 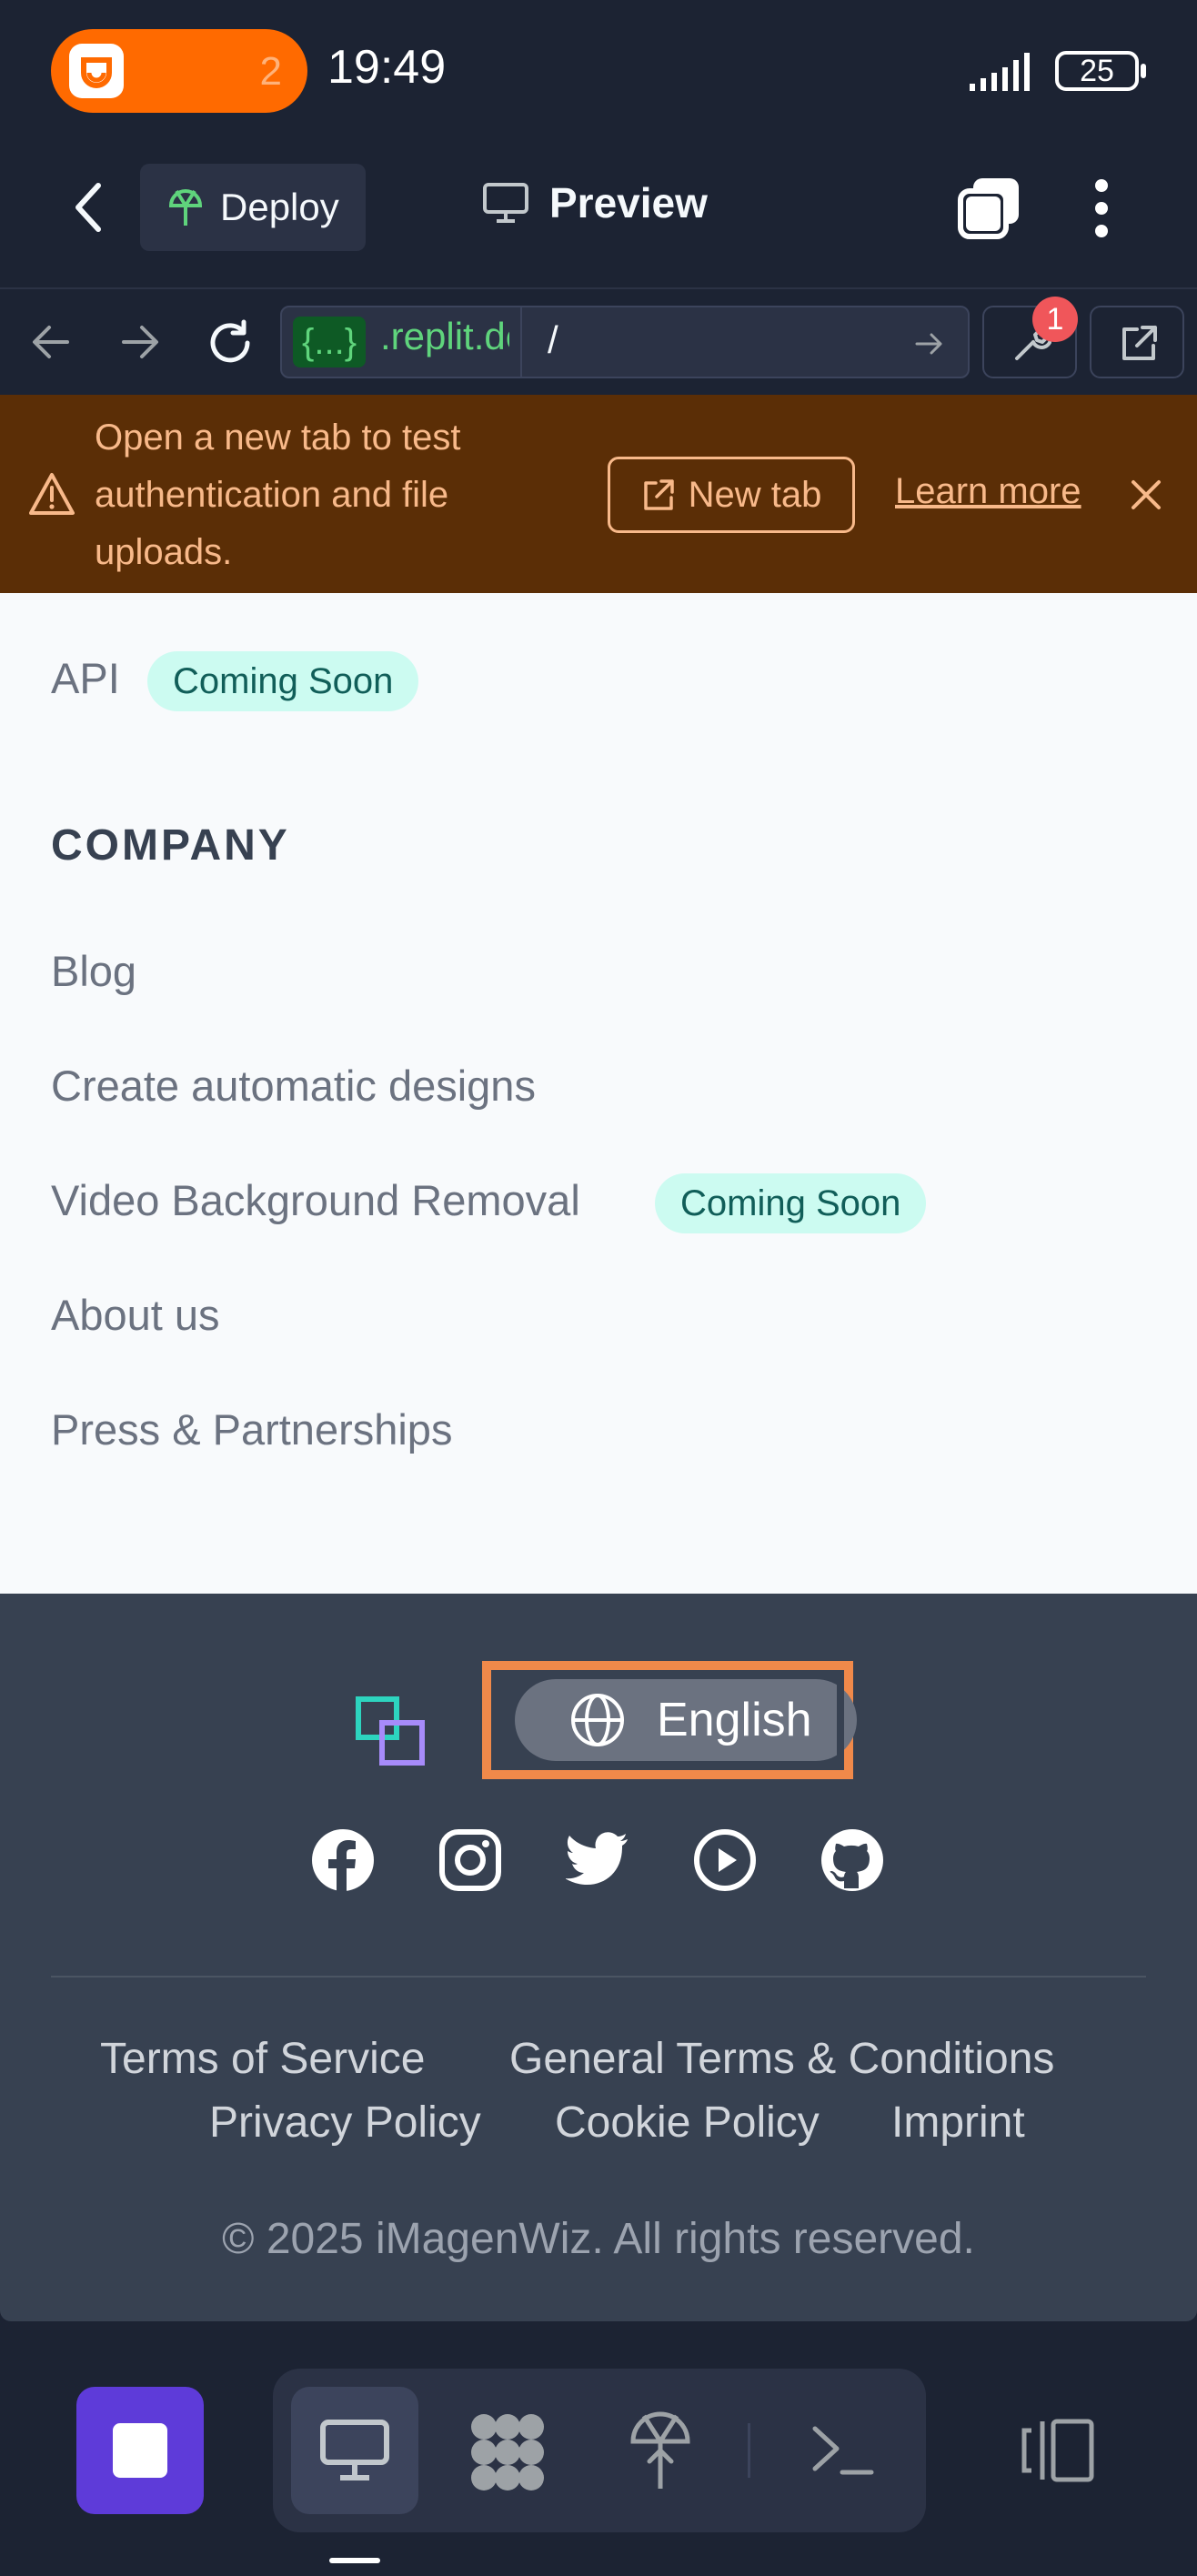 What do you see at coordinates (179, 71) in the screenshot?
I see `screen-recording-pill: 2` at bounding box center [179, 71].